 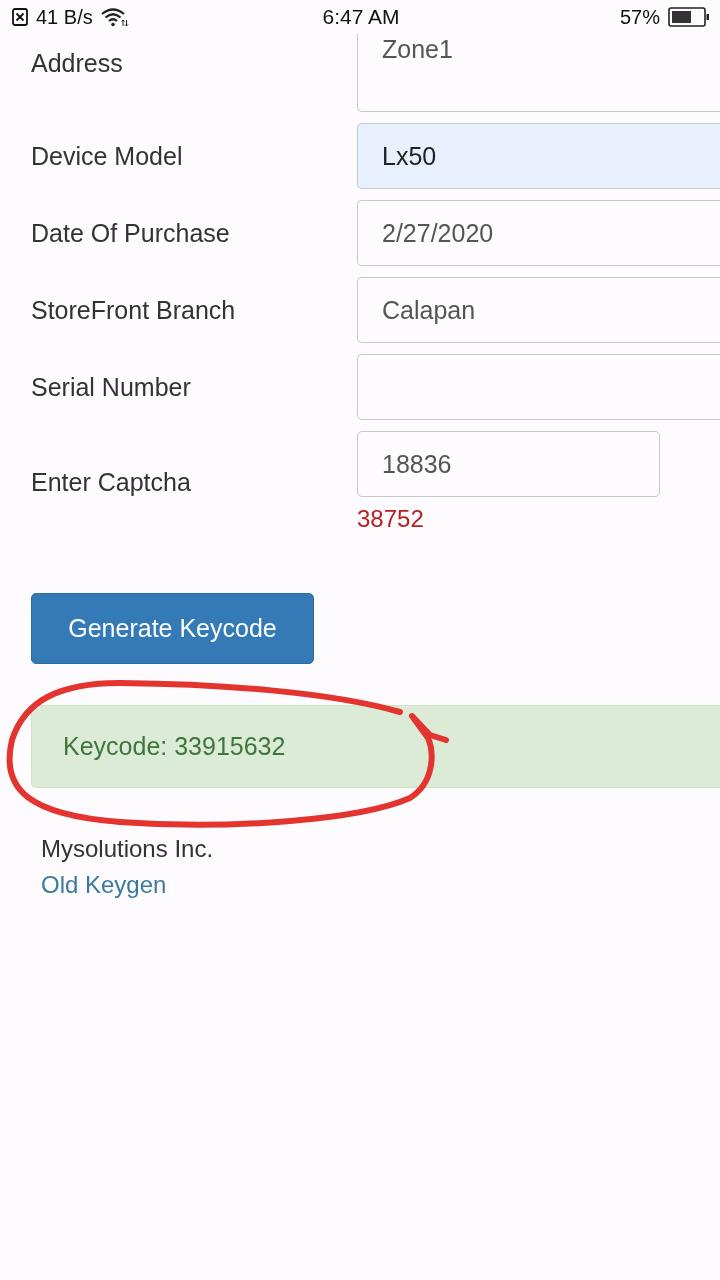 I want to click on input-field: 2/27/2020, so click(x=538, y=233).